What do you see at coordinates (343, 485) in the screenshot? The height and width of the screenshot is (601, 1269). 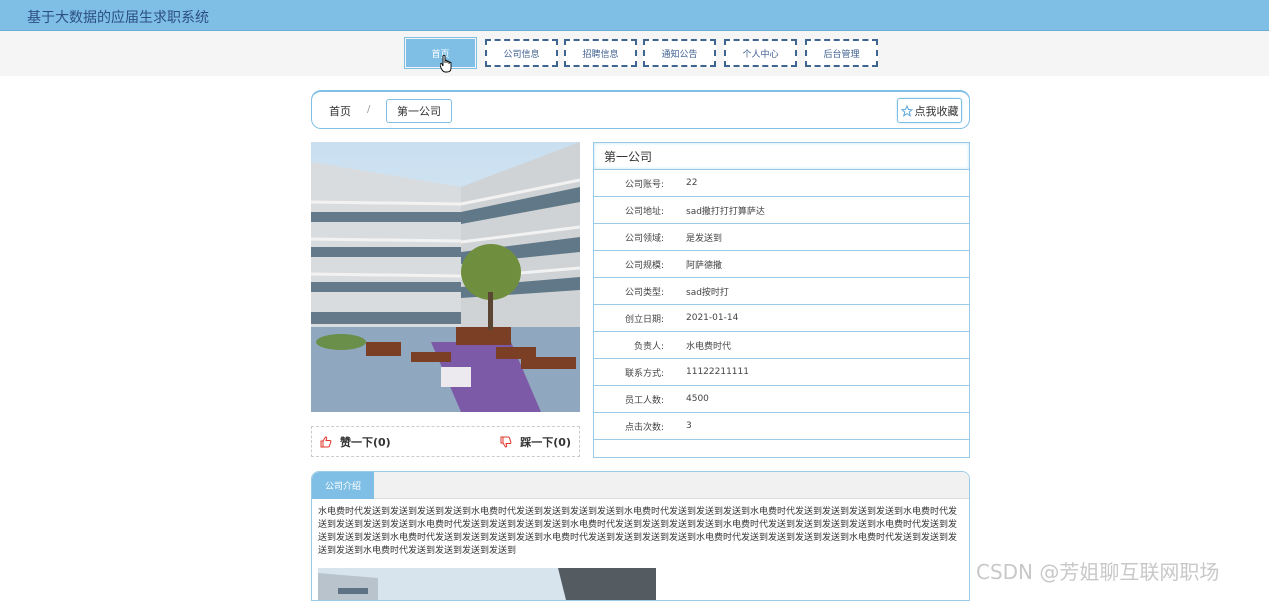 I see `tab-company-intro: 公司介绍` at bounding box center [343, 485].